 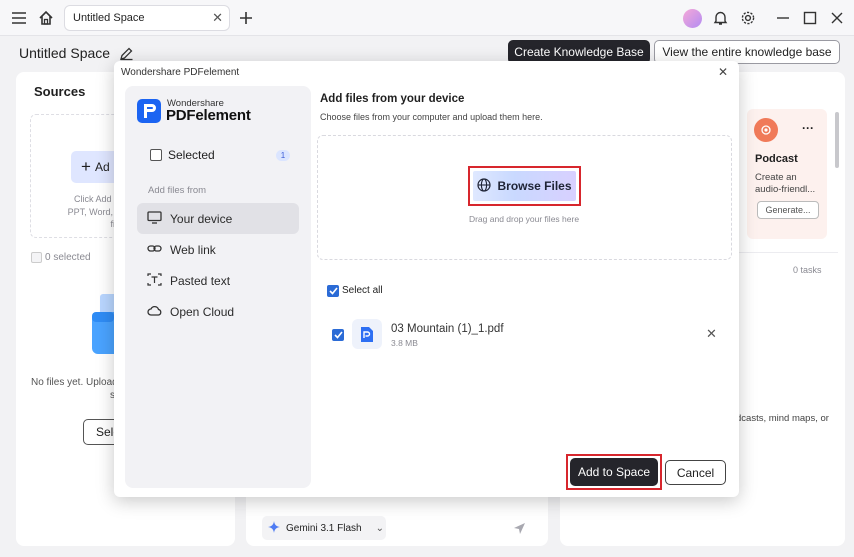 What do you see at coordinates (534, 186) in the screenshot?
I see `browse-files-label: Browse Files` at bounding box center [534, 186].